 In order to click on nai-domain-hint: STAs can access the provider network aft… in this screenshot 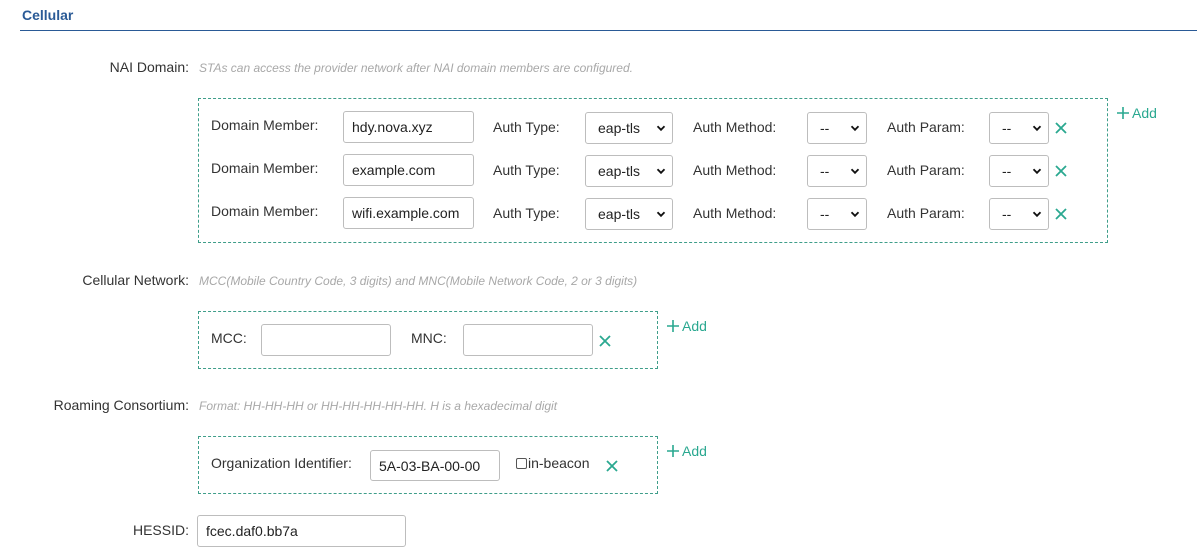, I will do `click(416, 68)`.